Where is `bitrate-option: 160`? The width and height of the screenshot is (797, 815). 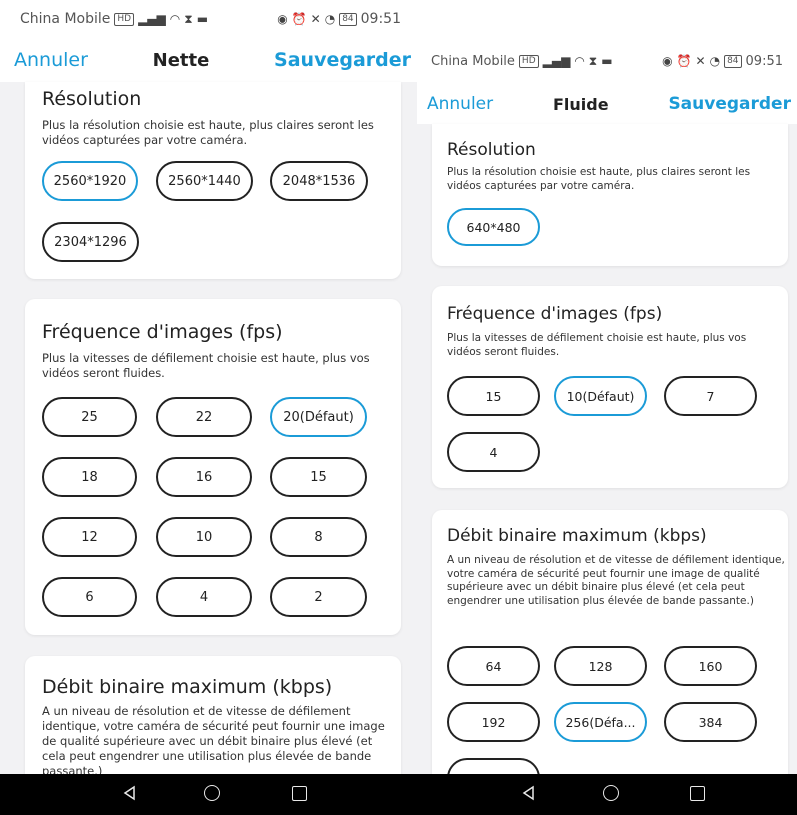 bitrate-option: 160 is located at coordinates (710, 666).